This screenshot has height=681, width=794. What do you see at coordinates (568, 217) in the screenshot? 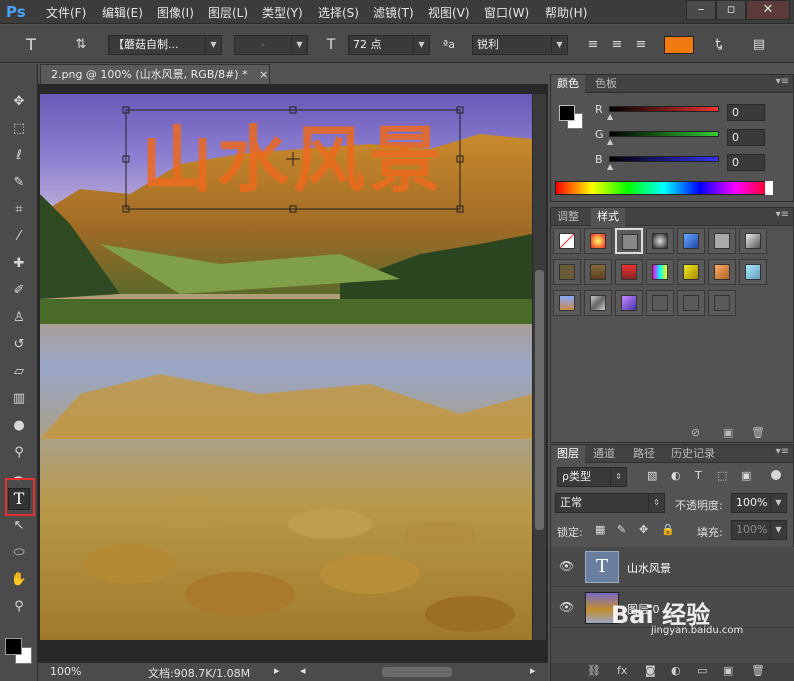
I see `tab-adjustments: 调整` at bounding box center [568, 217].